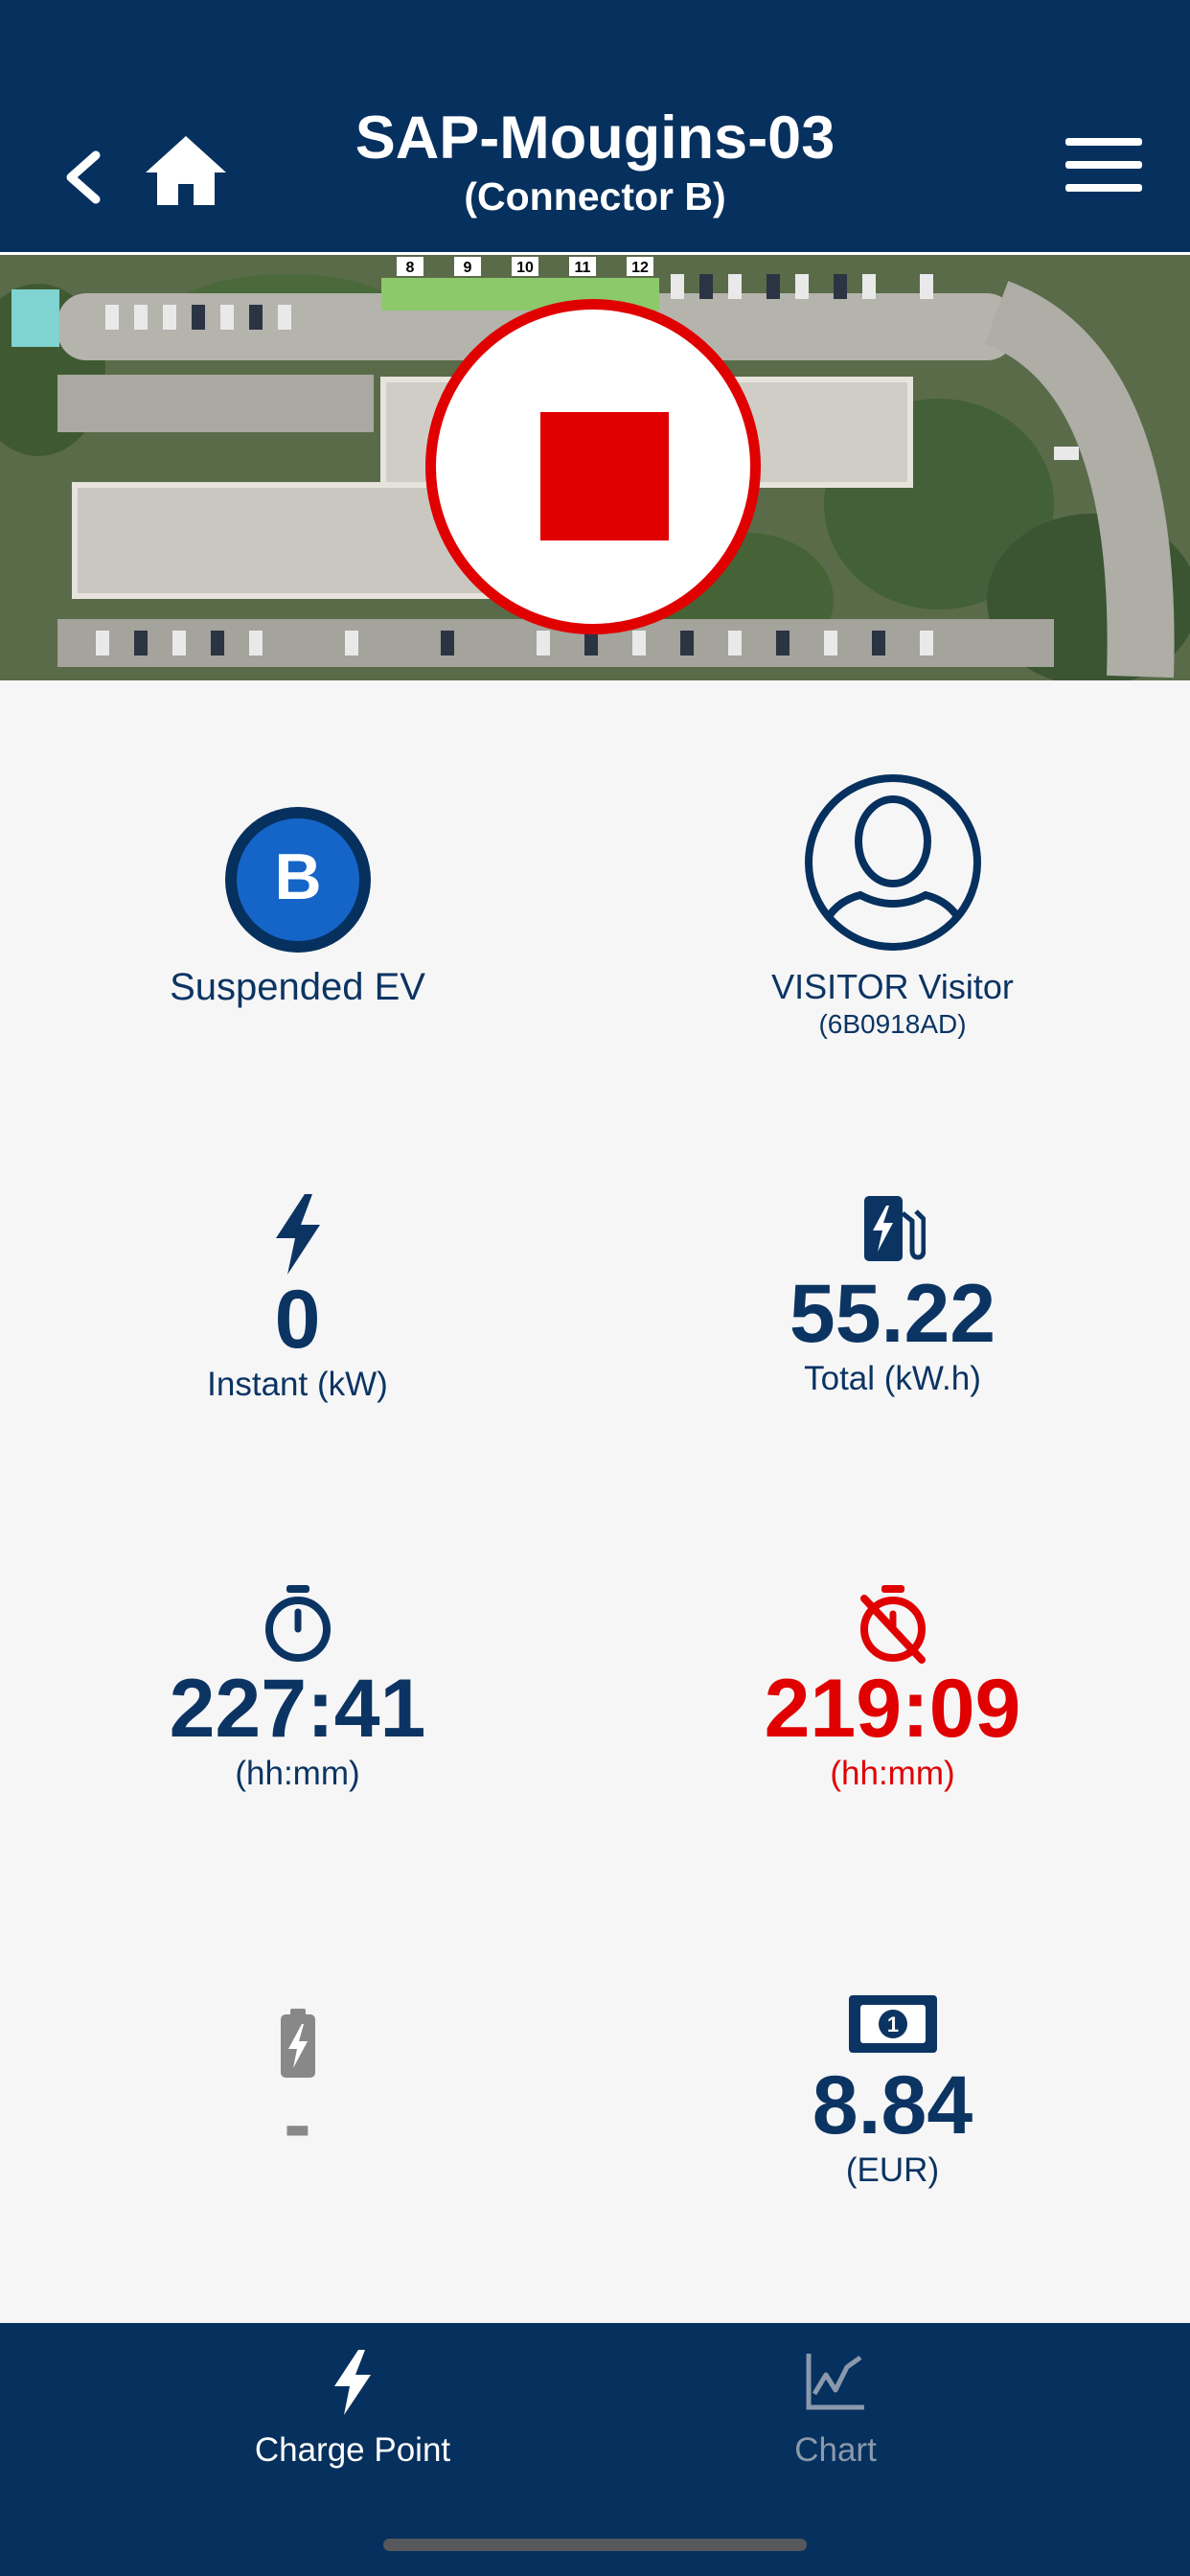  I want to click on inactivity-panel: 219:09 (hh:mm), so click(893, 1688).